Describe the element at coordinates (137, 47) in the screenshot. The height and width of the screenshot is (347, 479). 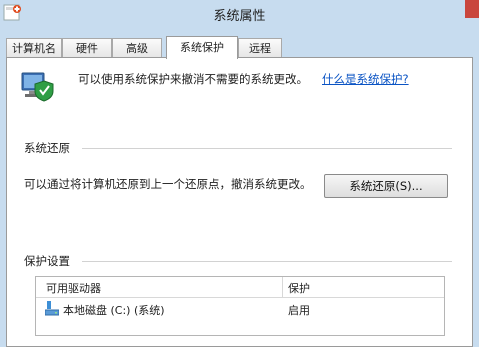
I see `tab-advanced: 高级` at that location.